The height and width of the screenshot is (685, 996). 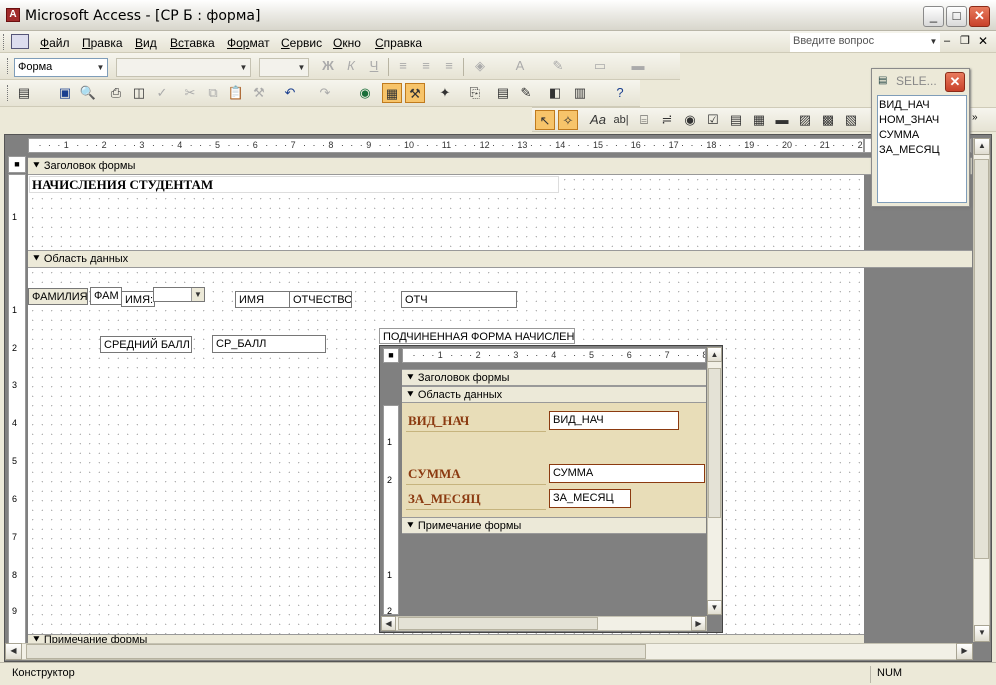 What do you see at coordinates (865, 42) in the screenshot?
I see `help-search-input: Введите вопрос ▼` at bounding box center [865, 42].